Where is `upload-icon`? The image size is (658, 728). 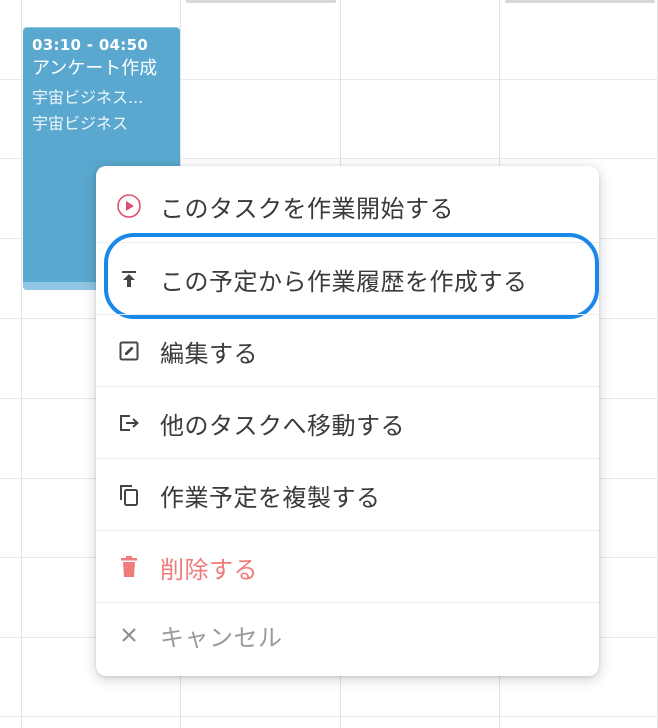 upload-icon is located at coordinates (129, 279).